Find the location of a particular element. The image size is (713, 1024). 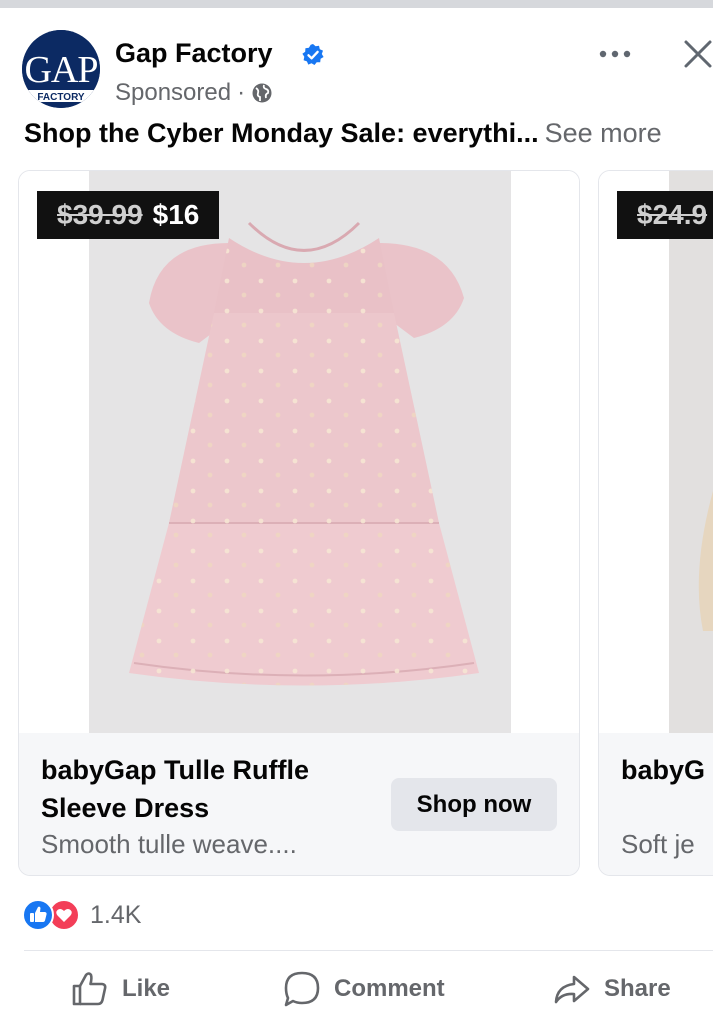

product-image: $24.9 is located at coordinates (656, 452).